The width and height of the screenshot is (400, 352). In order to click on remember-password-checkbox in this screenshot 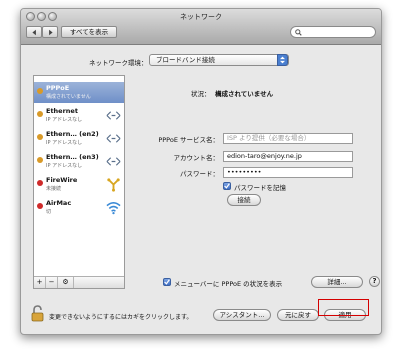, I will do `click(227, 186)`.